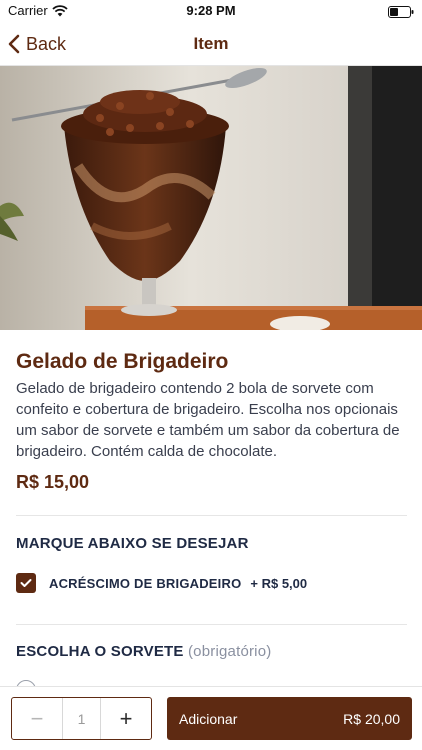  Describe the element at coordinates (208, 718) in the screenshot. I see `add-button-label: Adicionar` at that location.